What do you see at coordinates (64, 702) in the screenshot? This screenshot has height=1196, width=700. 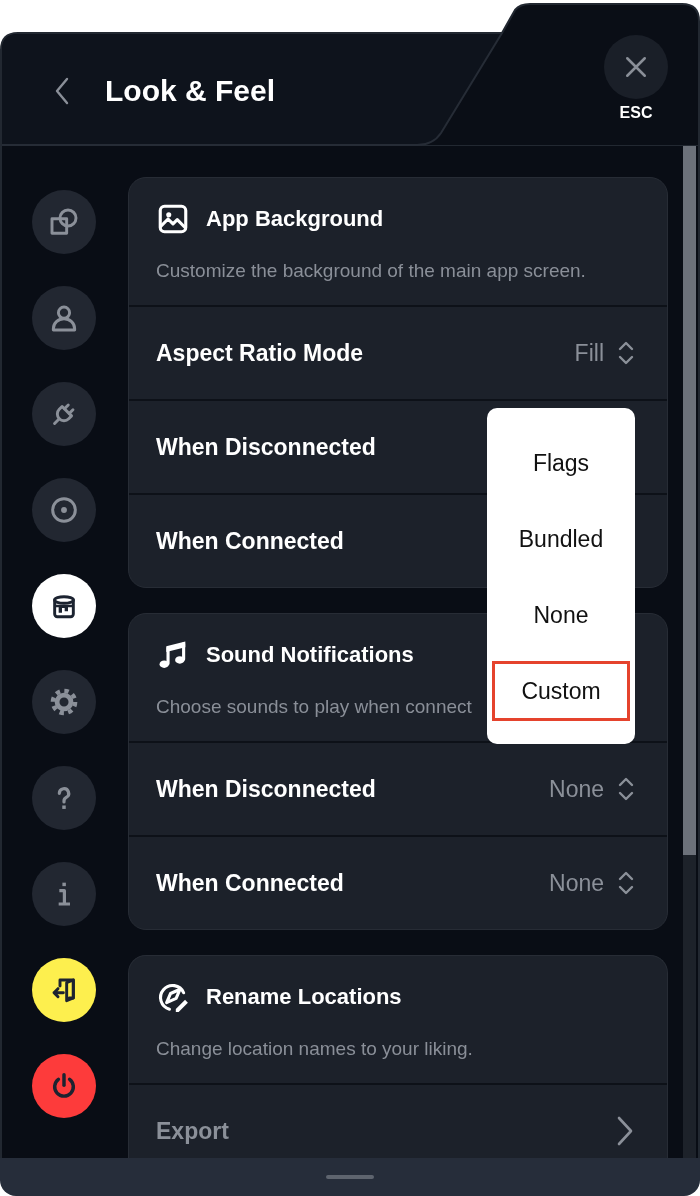 I see `gear-icon` at bounding box center [64, 702].